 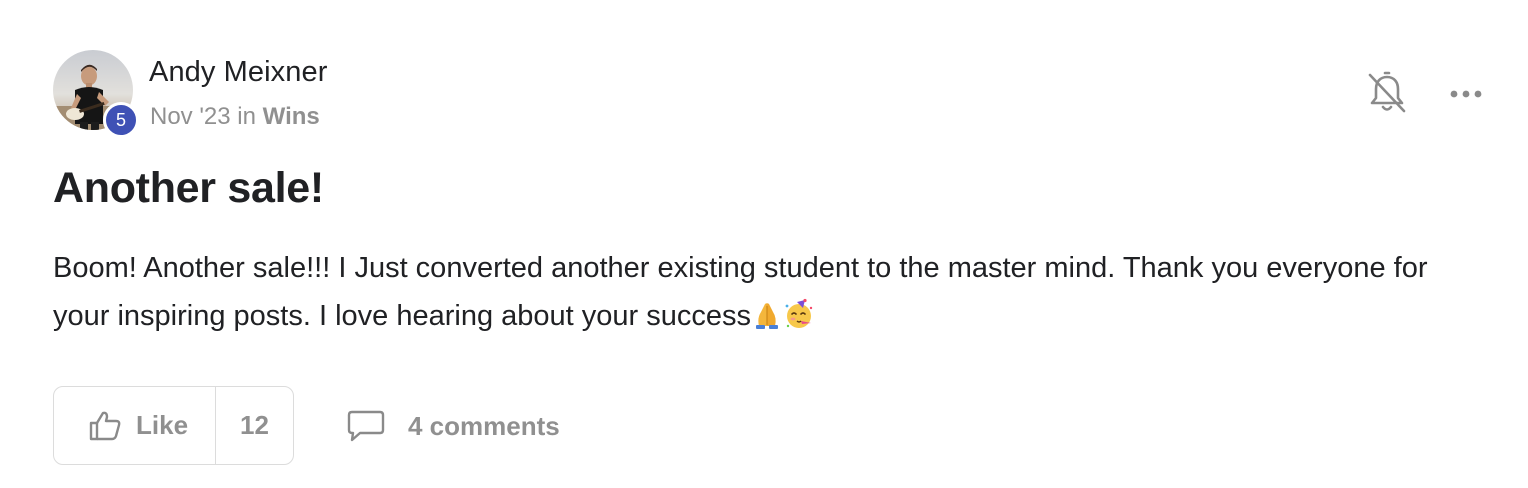 I want to click on comment-bubble-icon, so click(x=366, y=426).